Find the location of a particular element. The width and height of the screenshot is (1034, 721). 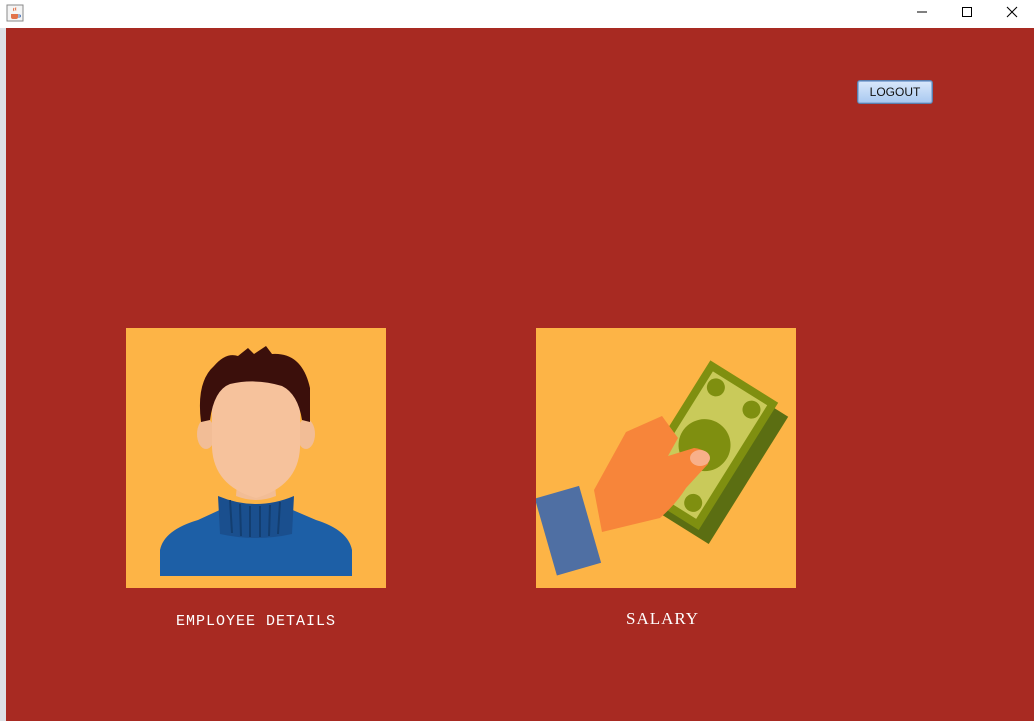

java-cup-icon is located at coordinates (15, 13).